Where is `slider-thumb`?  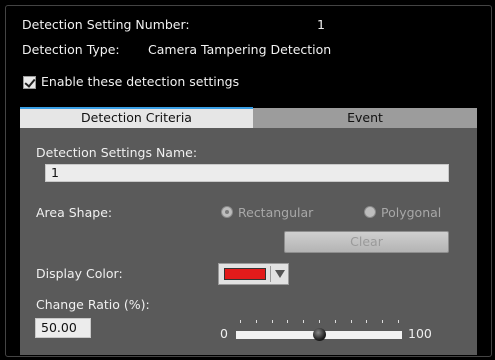 slider-thumb is located at coordinates (319, 334).